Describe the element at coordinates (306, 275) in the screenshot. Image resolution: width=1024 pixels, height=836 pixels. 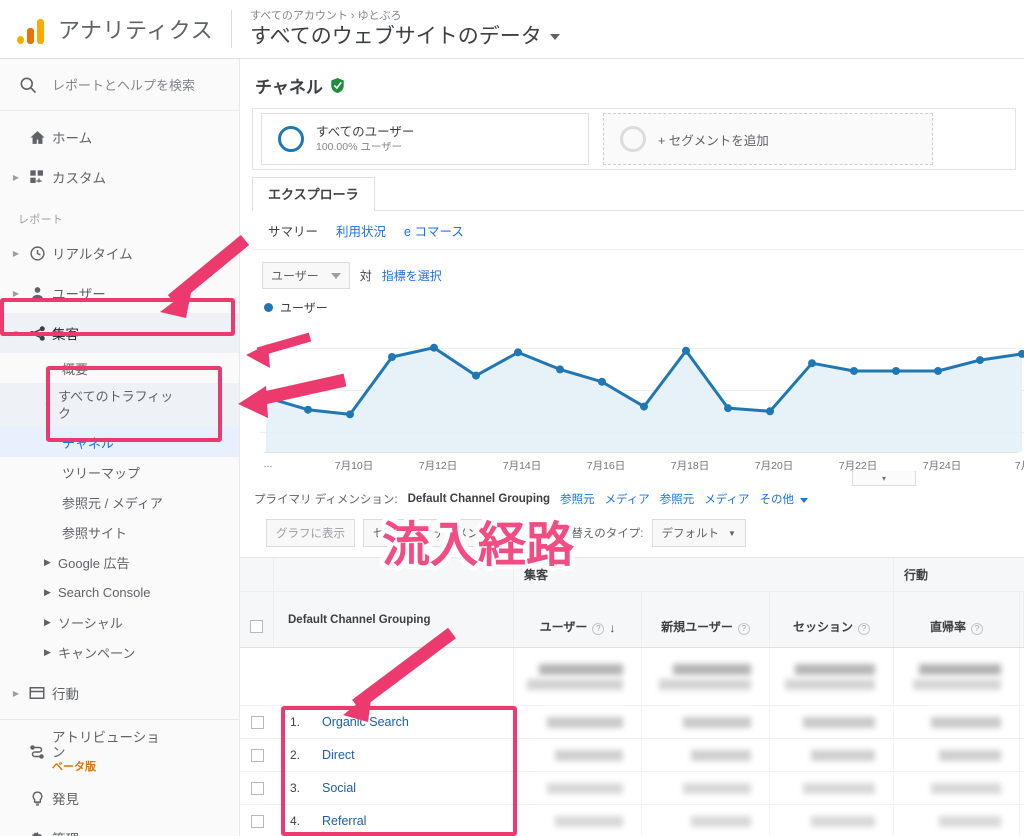
I see `metric-select-users: ユーザー` at that location.